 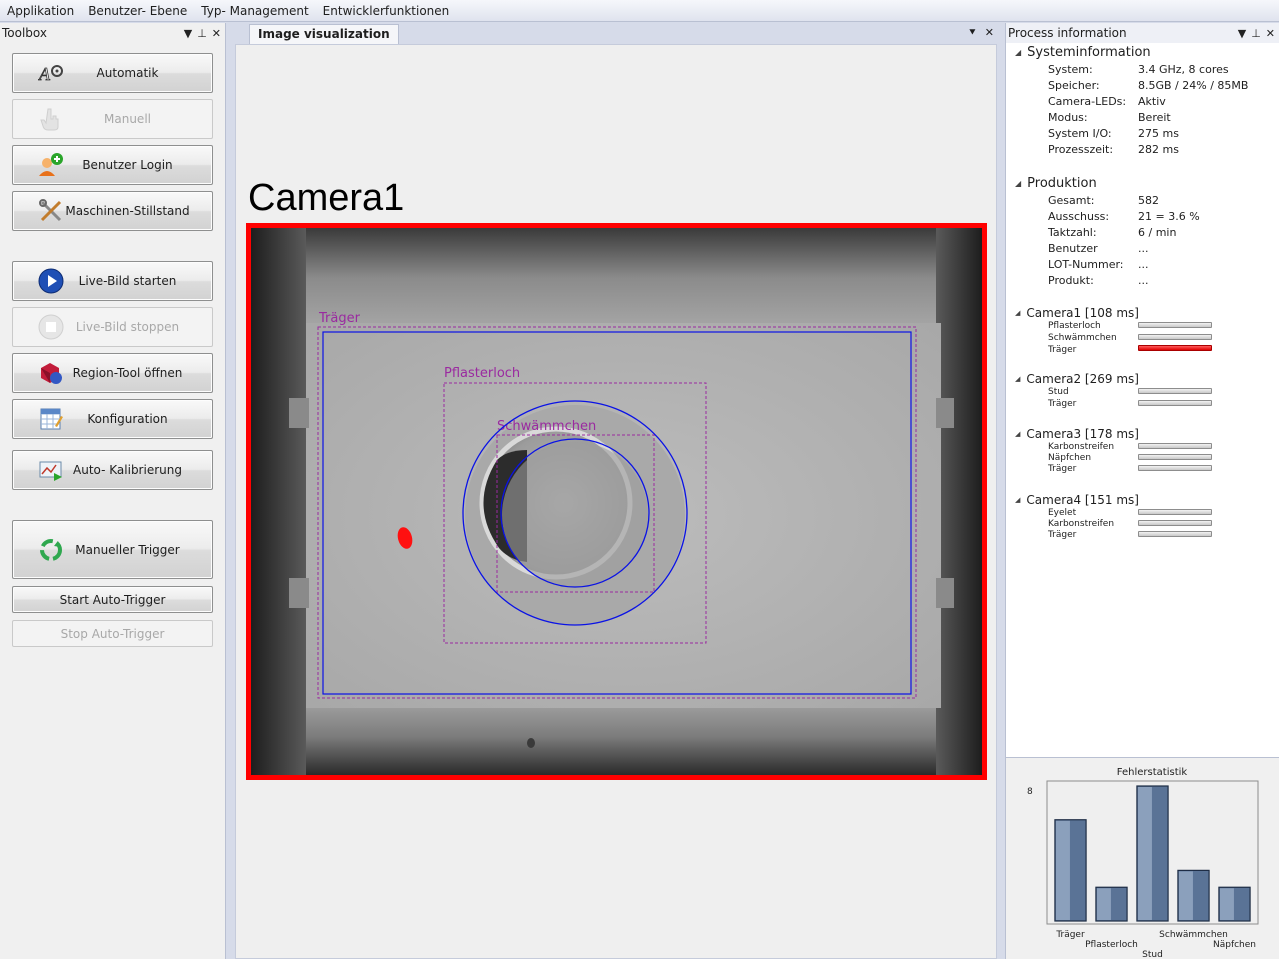 I want to click on kv-value: Bereit, so click(x=1154, y=117).